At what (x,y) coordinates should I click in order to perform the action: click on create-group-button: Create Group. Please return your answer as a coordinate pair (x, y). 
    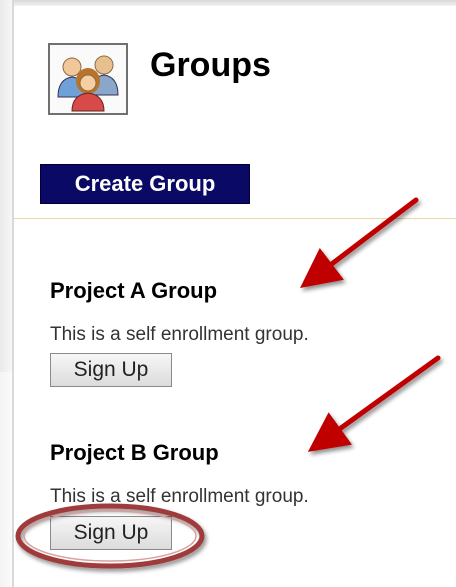
    Looking at the image, I should click on (145, 184).